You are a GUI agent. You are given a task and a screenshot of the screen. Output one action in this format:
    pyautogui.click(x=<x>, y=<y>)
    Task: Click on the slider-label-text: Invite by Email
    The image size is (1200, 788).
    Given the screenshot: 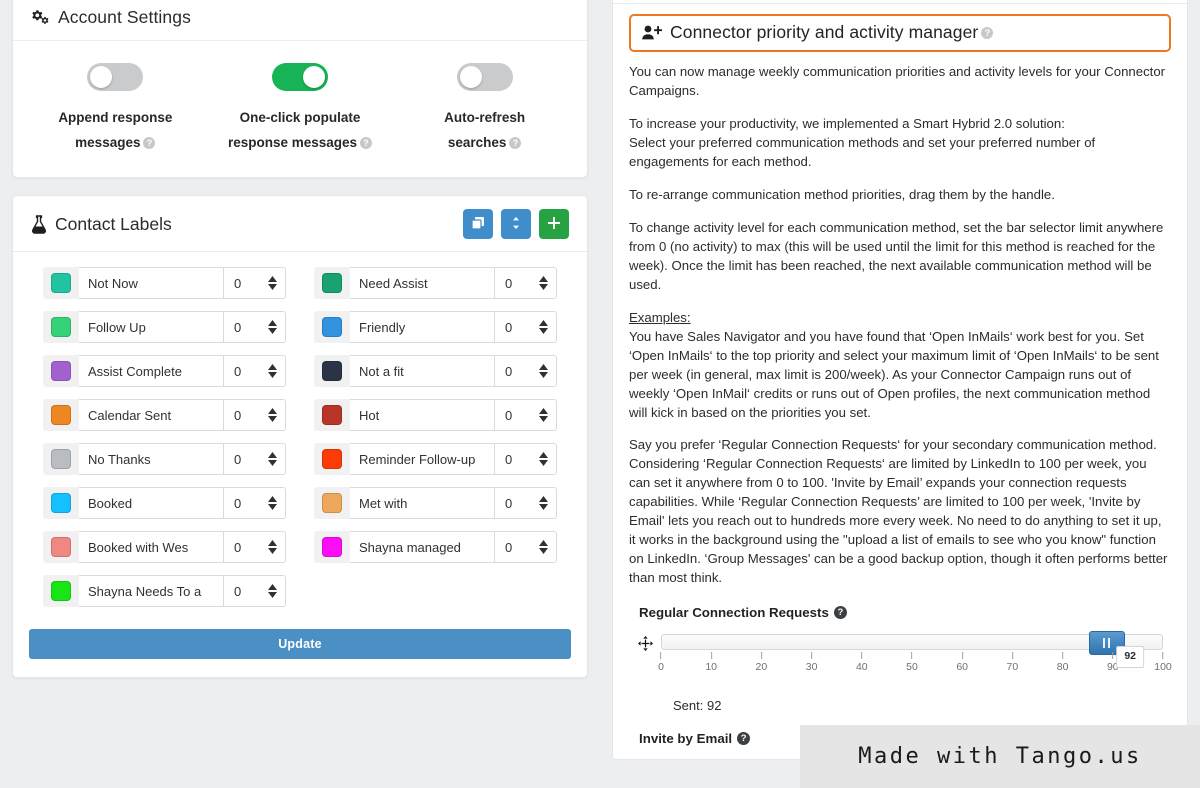 What is the action you would take?
    pyautogui.click(x=686, y=738)
    